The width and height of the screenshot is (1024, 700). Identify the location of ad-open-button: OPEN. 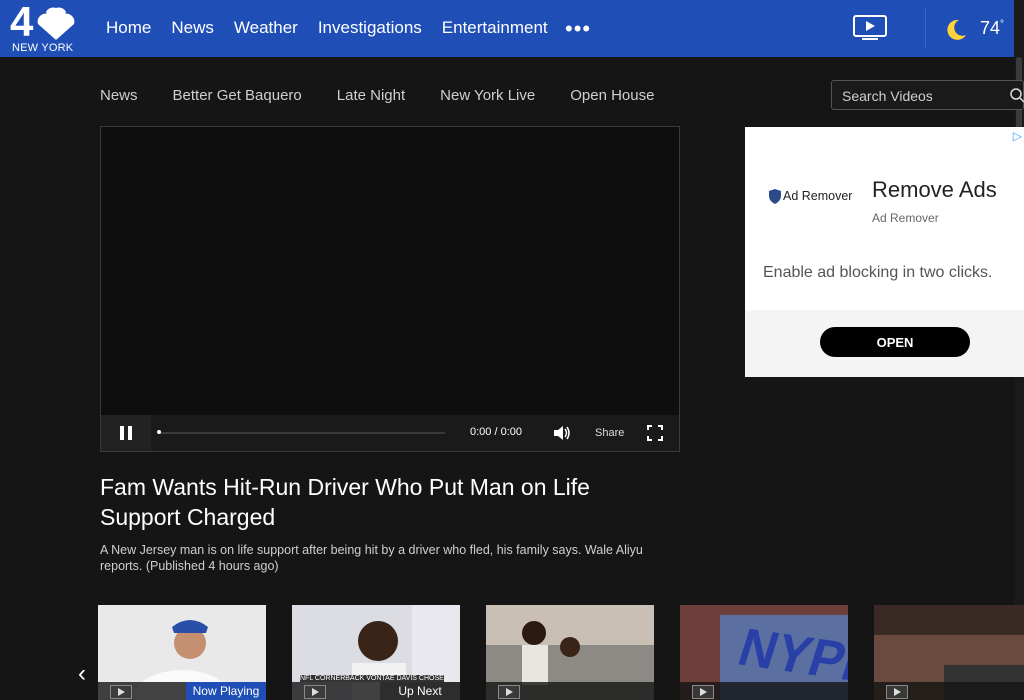
(895, 342).